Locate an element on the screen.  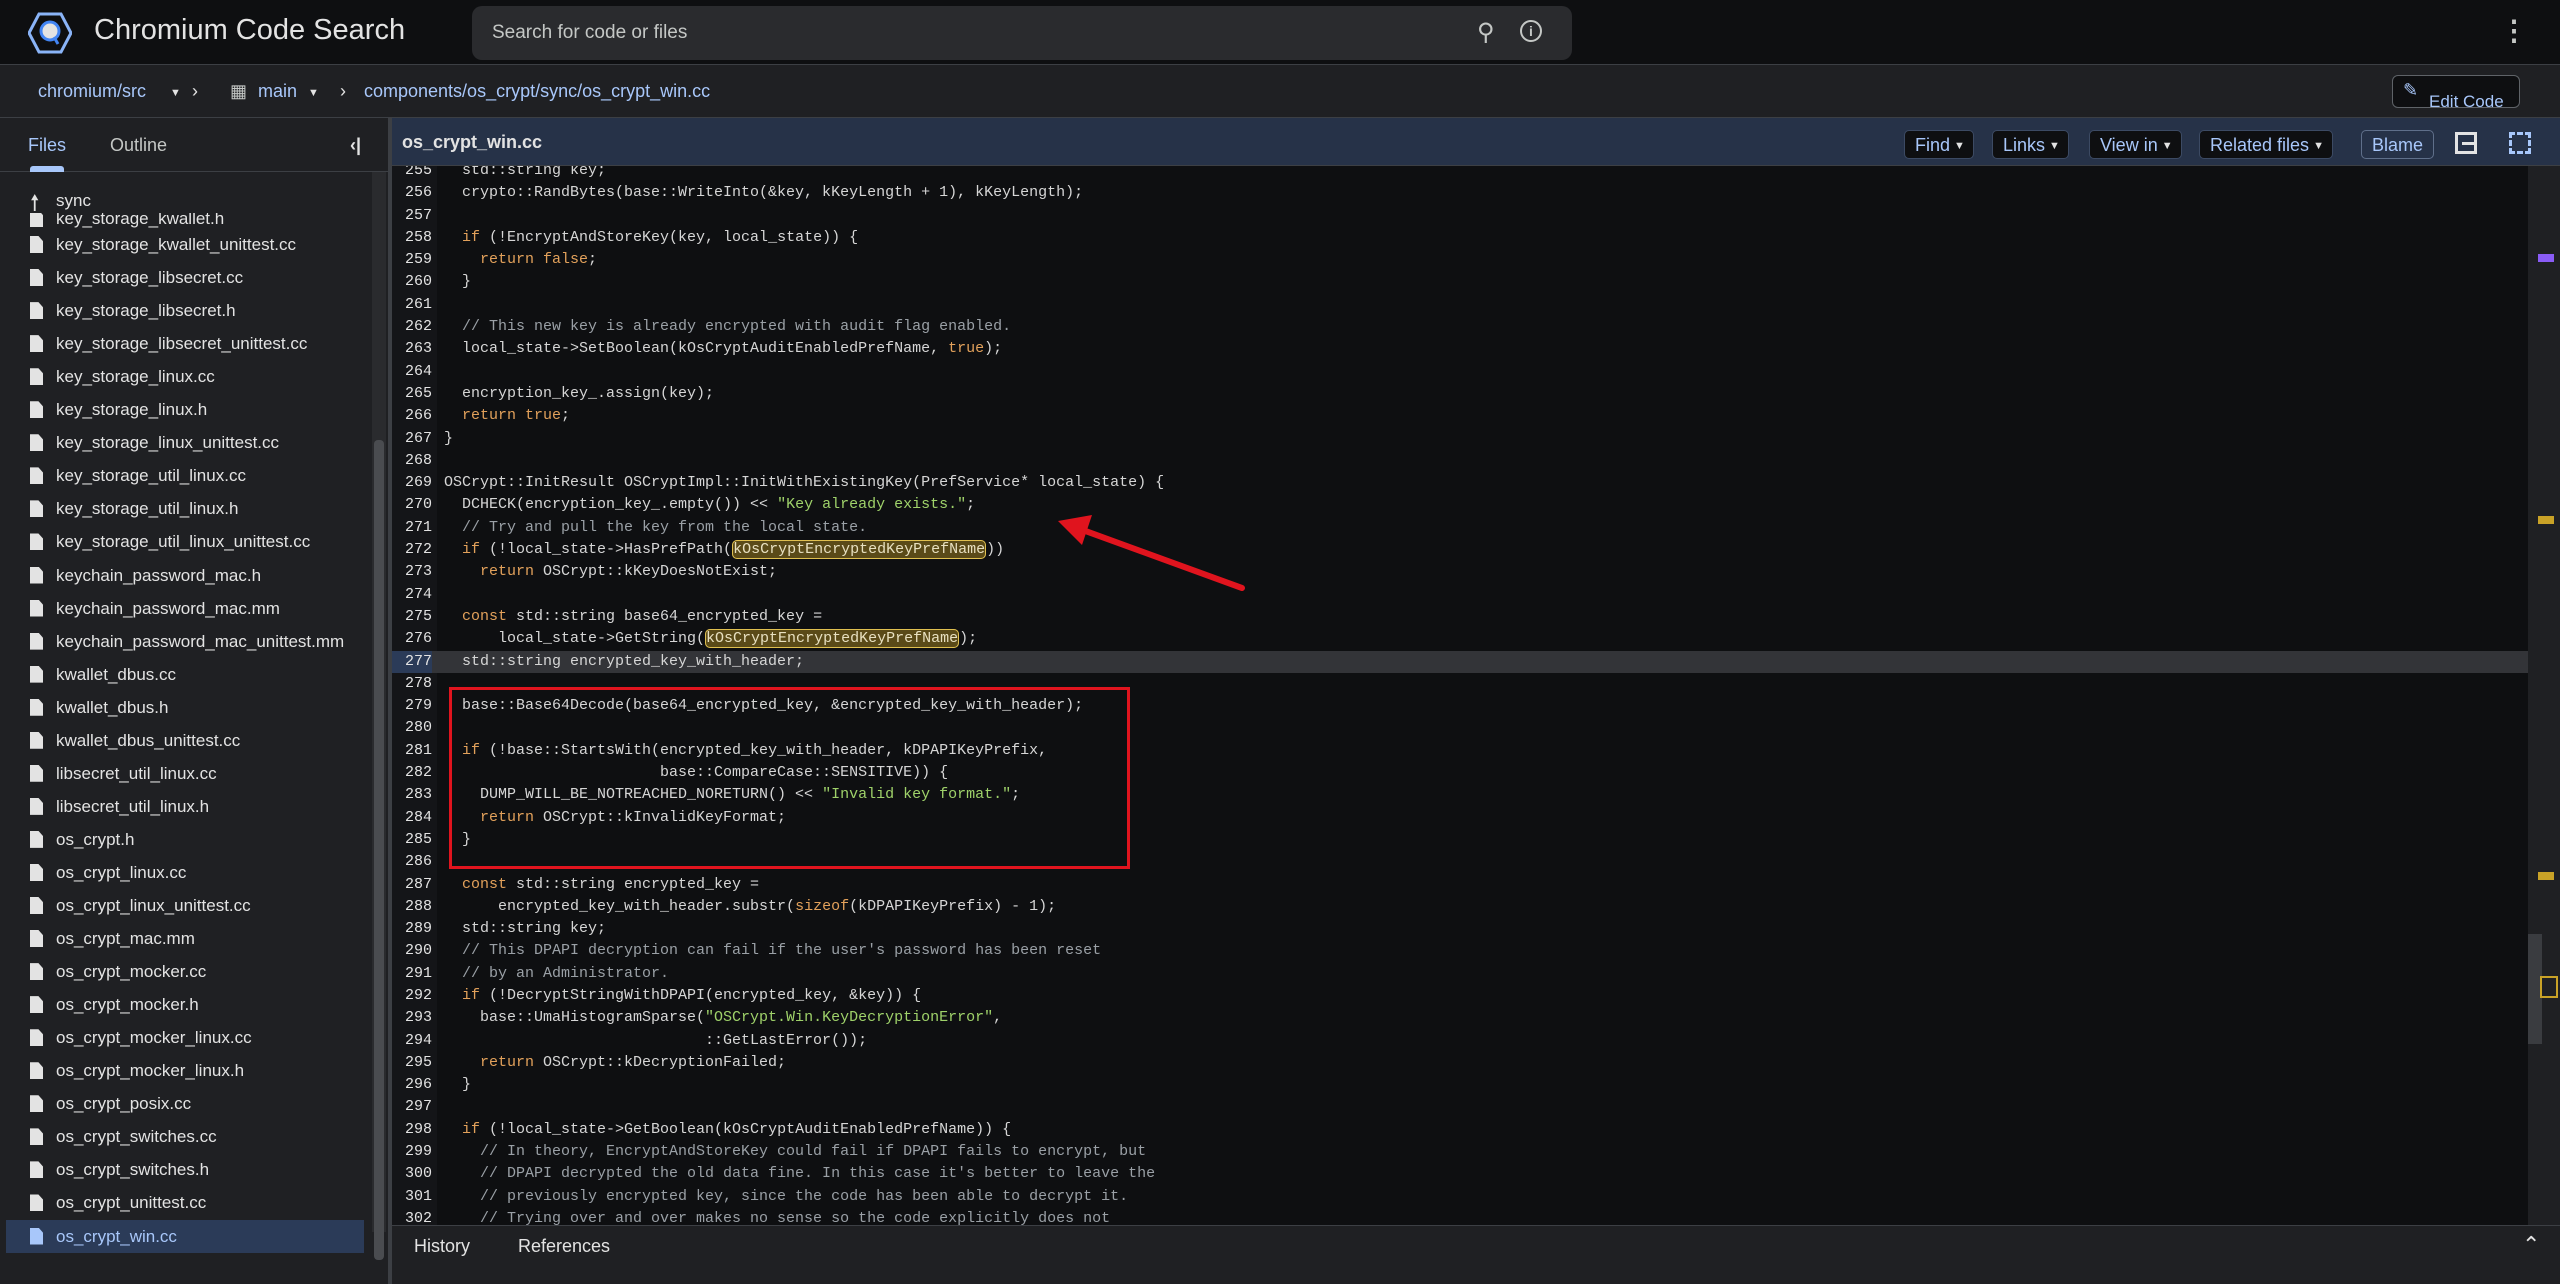
chromium-code-search-logo is located at coordinates (50, 33).